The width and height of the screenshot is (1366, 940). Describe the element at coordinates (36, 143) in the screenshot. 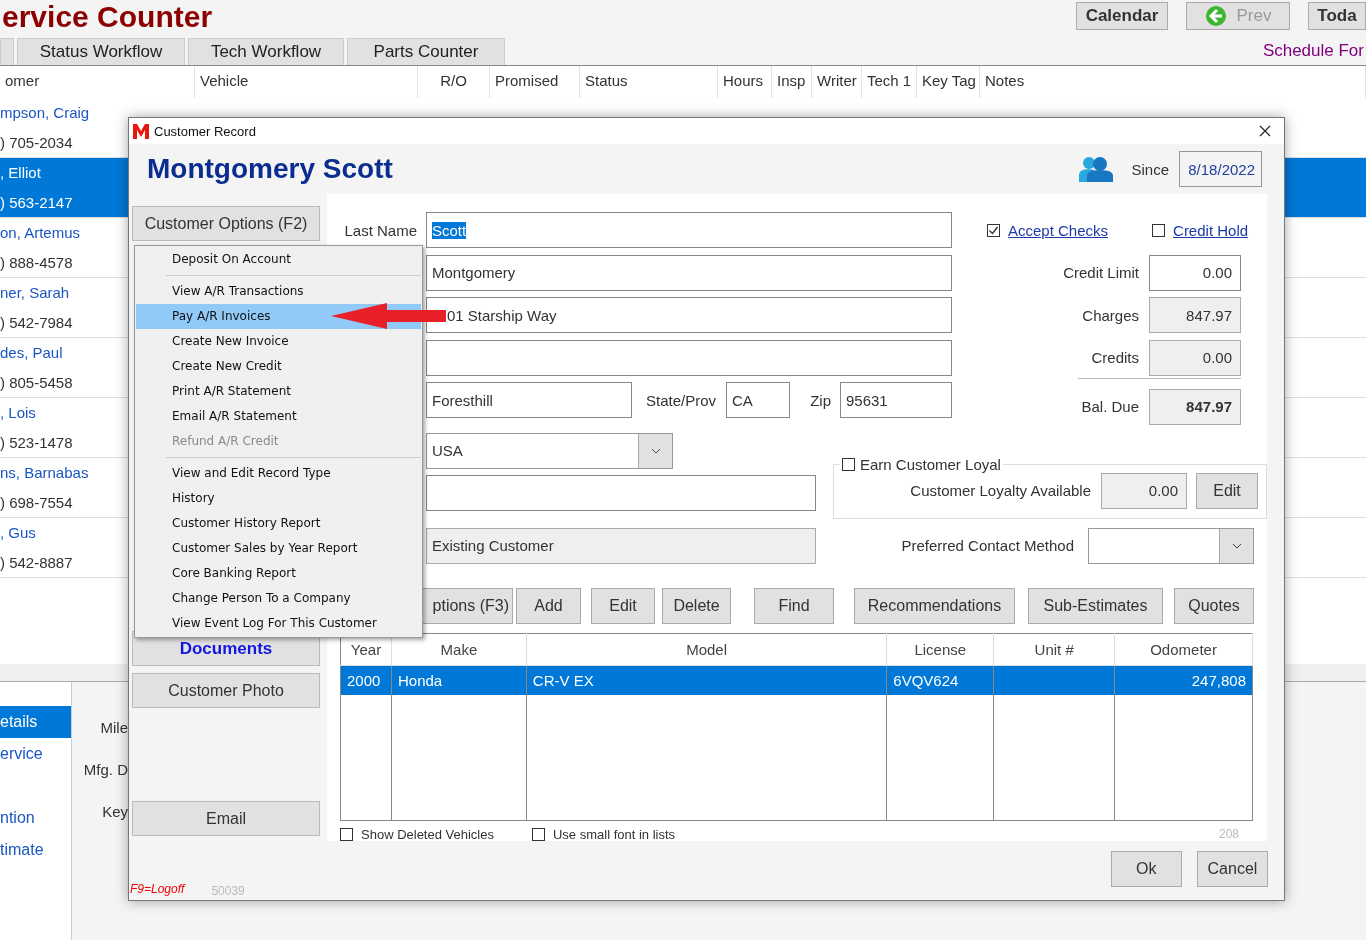

I see `phone-number: ) 705-2034` at that location.